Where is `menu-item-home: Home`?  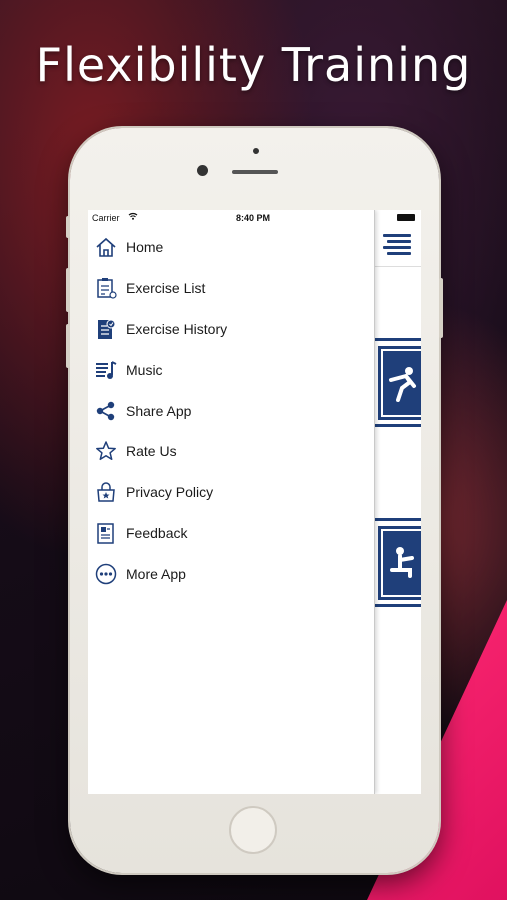 menu-item-home: Home is located at coordinates (231, 247).